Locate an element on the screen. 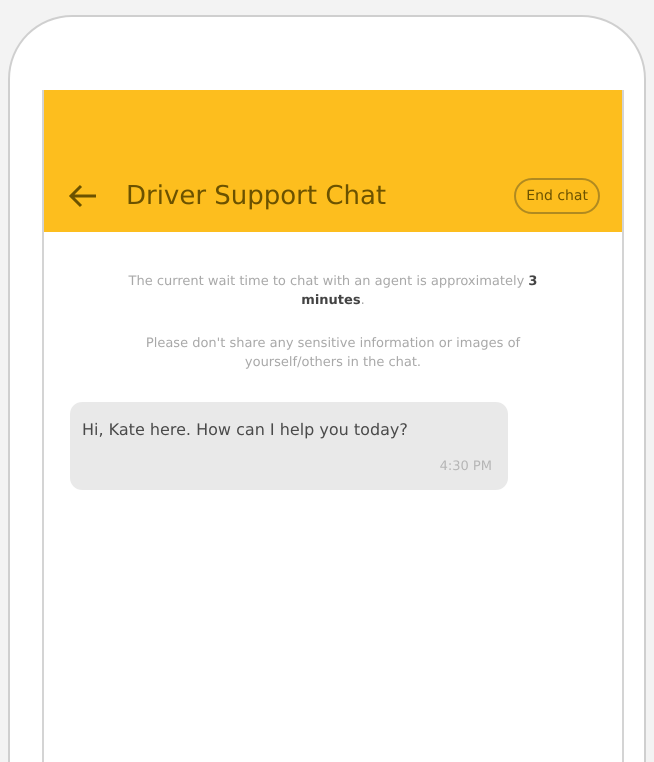  end-chat-button: End chat is located at coordinates (557, 196).